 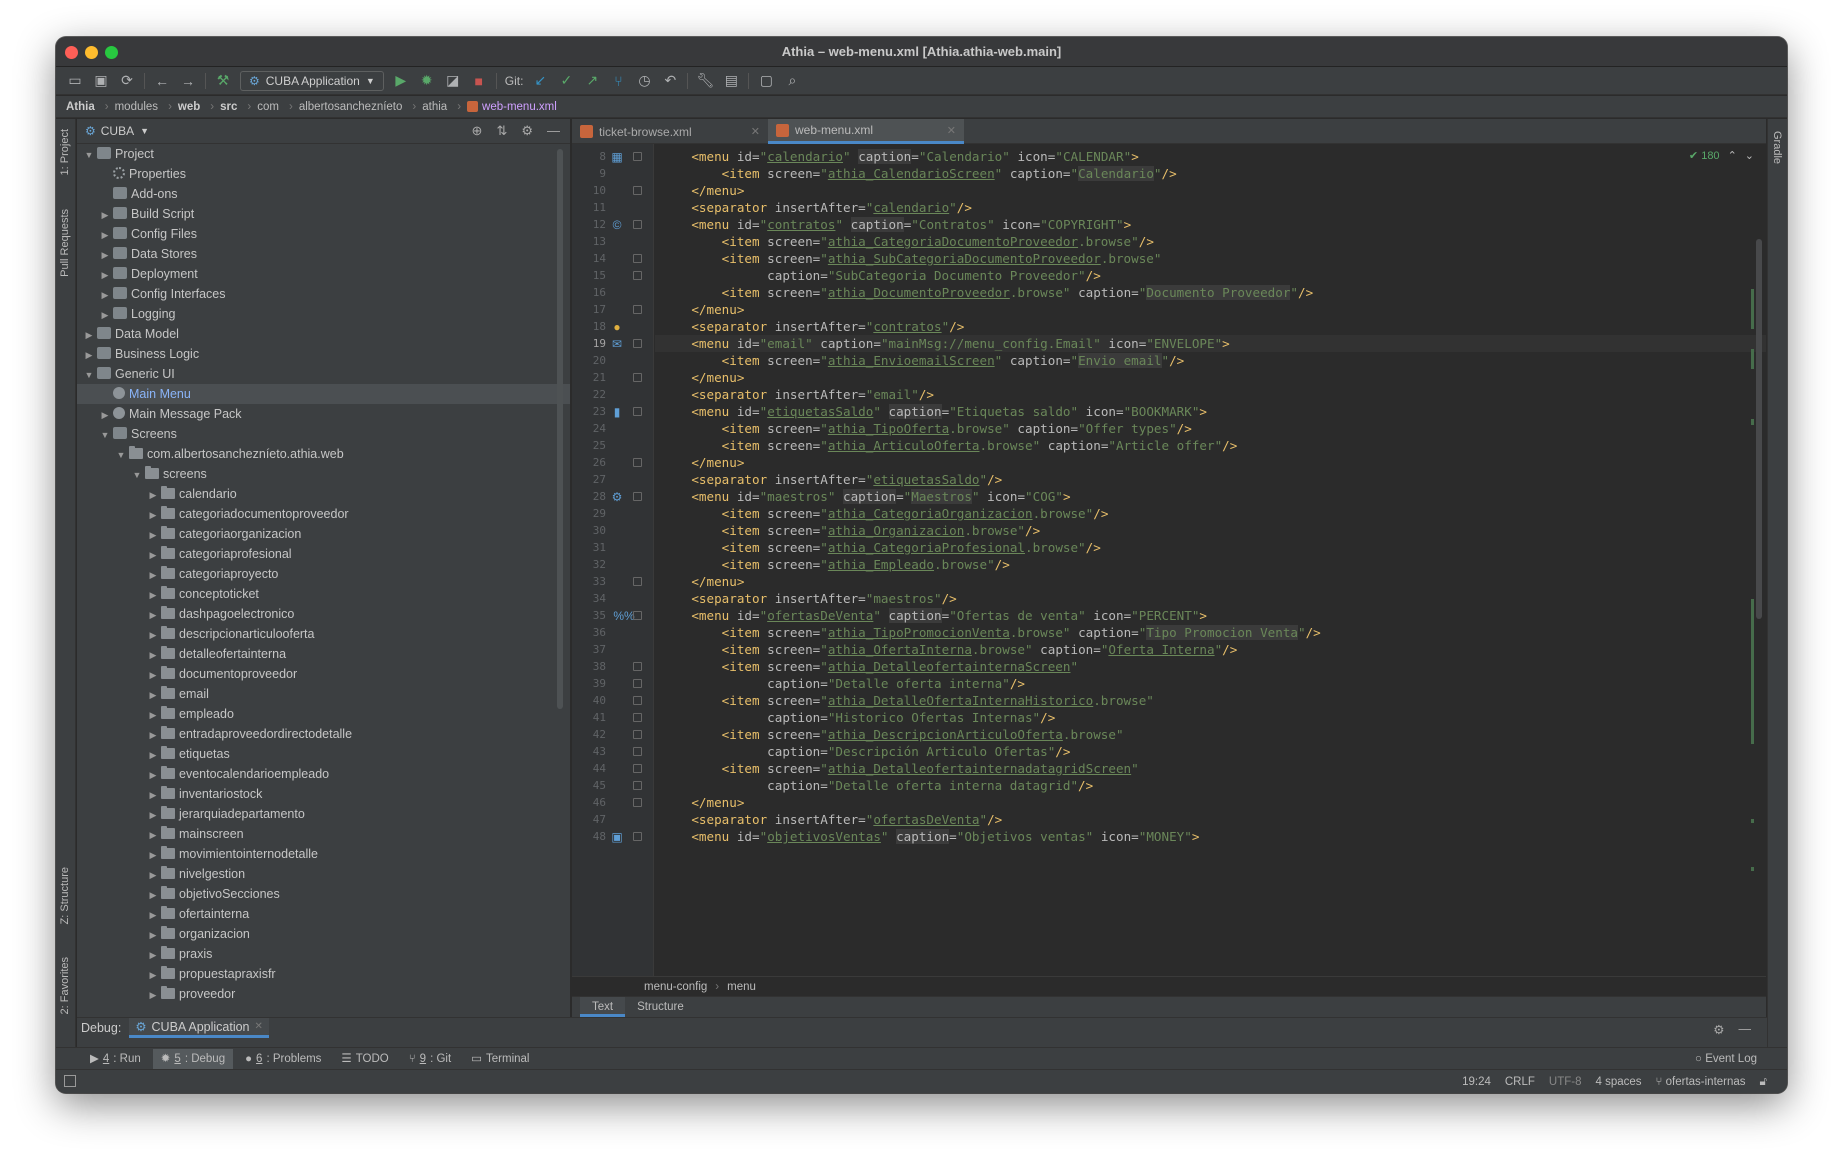 What do you see at coordinates (136, 107) in the screenshot?
I see `breadcrumb-item: modules` at bounding box center [136, 107].